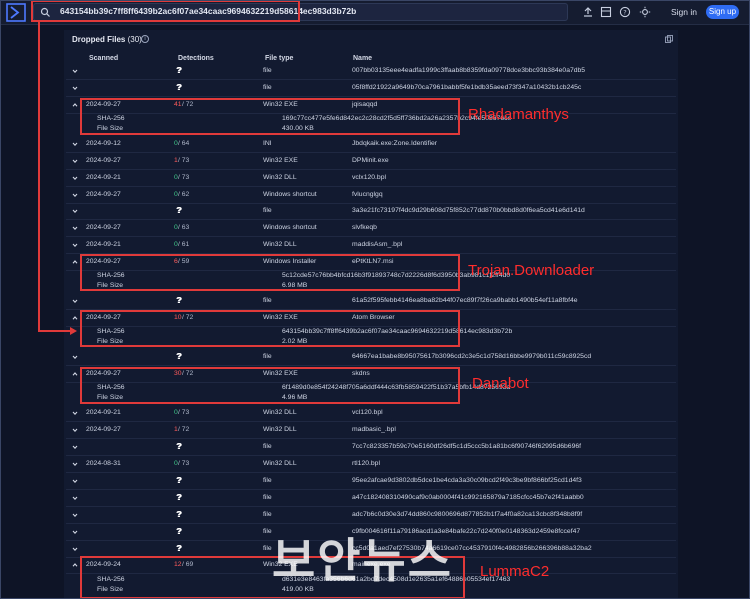 The width and height of the screenshot is (750, 599). What do you see at coordinates (371, 178) in the screenshot?
I see `dropped-file-row: 2024-09-21 0 / 73 Win32 DLL vclx120.bpl` at bounding box center [371, 178].